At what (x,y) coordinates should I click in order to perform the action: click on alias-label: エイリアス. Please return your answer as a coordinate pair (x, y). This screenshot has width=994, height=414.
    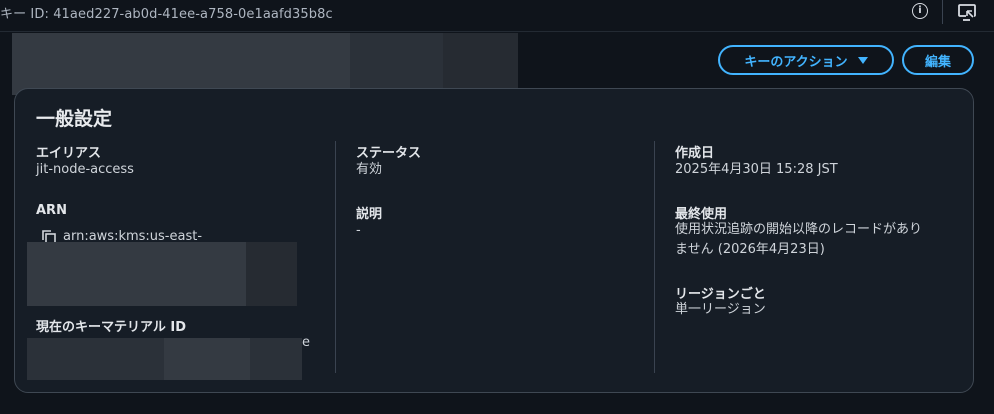
    Looking at the image, I should click on (69, 153).